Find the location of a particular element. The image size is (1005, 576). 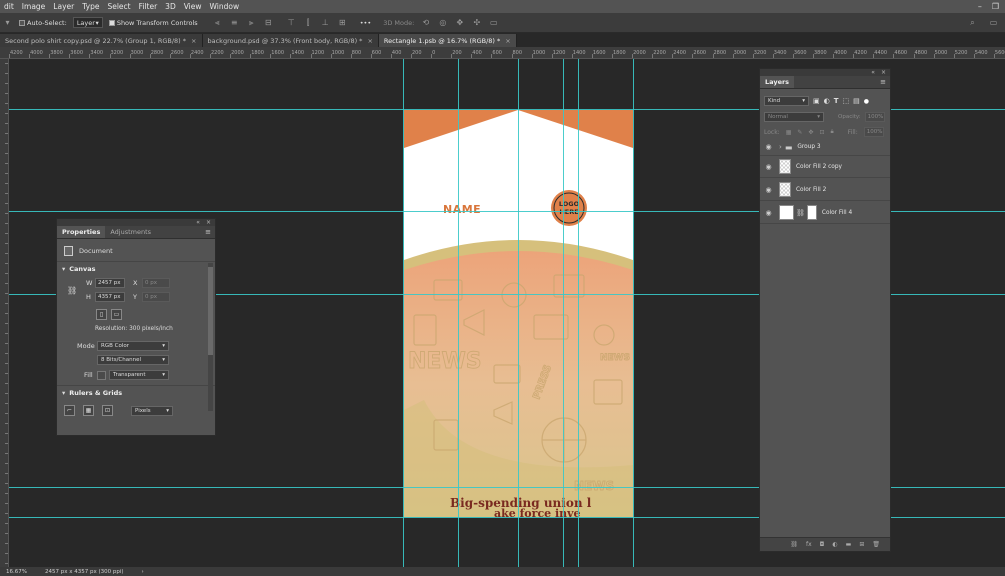

y-field: 0 px is located at coordinates (156, 297).